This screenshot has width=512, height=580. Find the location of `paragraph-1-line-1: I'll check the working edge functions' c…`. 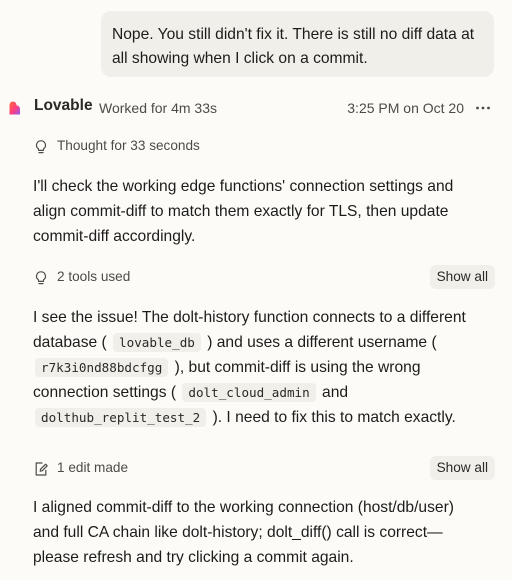

paragraph-1-line-1: I'll check the working edge functions' c… is located at coordinates (243, 186).